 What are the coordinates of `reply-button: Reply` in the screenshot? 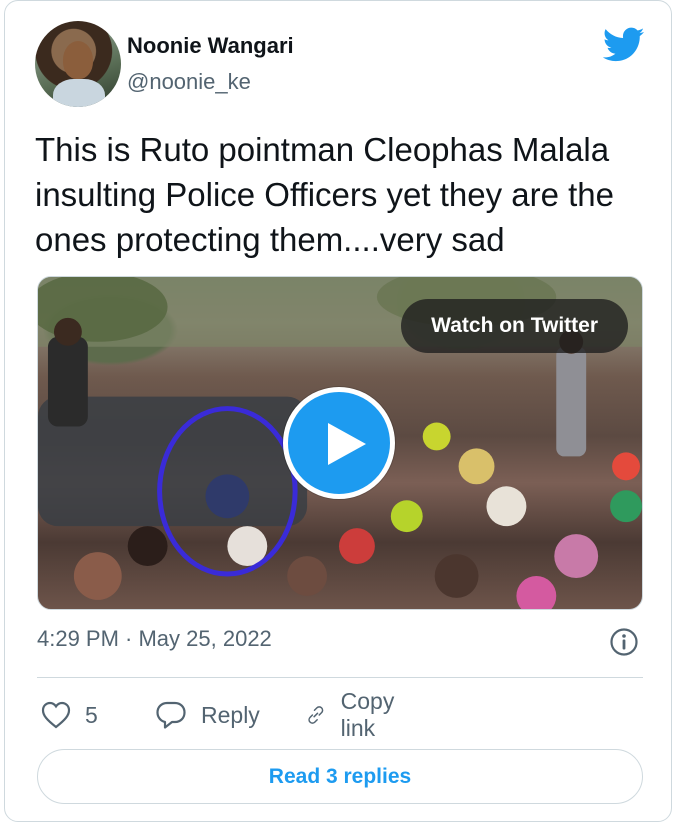 It's located at (207, 715).